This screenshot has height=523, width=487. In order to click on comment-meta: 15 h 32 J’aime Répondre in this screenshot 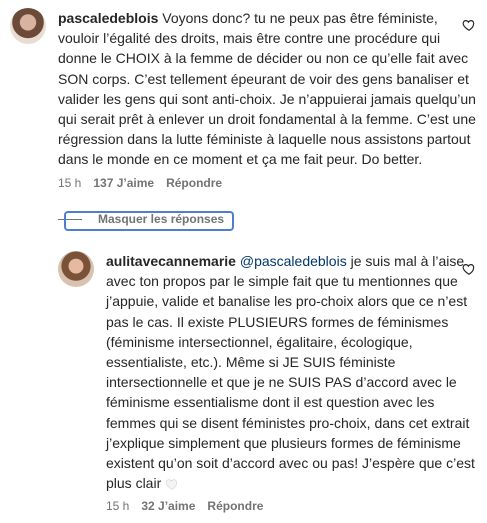, I will do `click(294, 506)`.